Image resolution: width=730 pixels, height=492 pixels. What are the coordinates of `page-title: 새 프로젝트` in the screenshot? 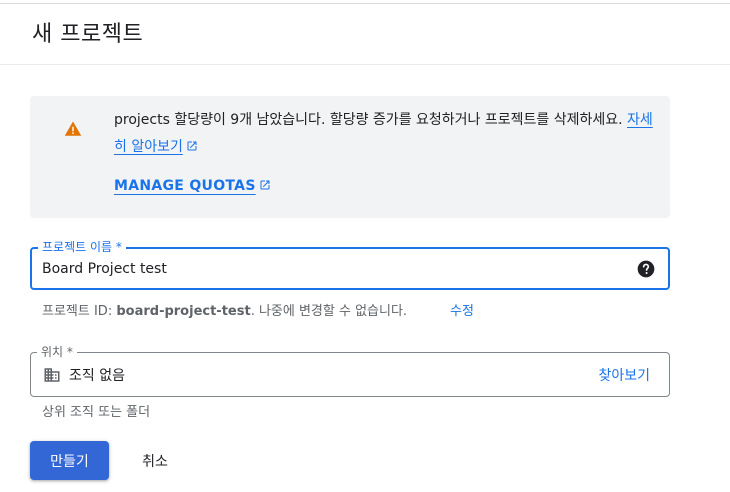 It's located at (88, 34).